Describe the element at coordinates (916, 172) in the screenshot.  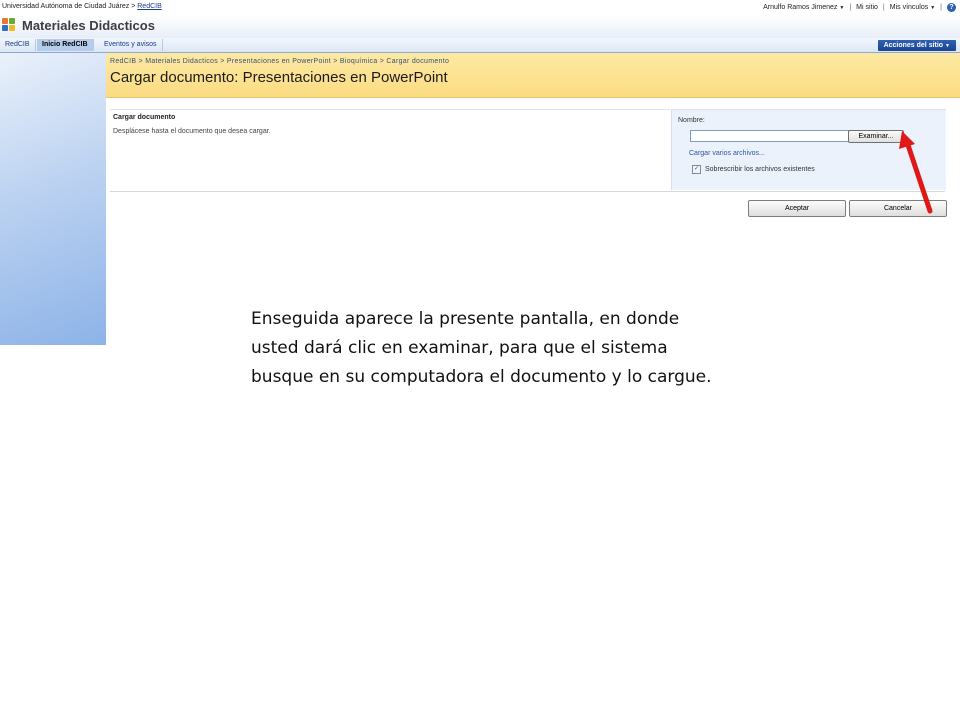
I see `red-arrow-annotation` at that location.